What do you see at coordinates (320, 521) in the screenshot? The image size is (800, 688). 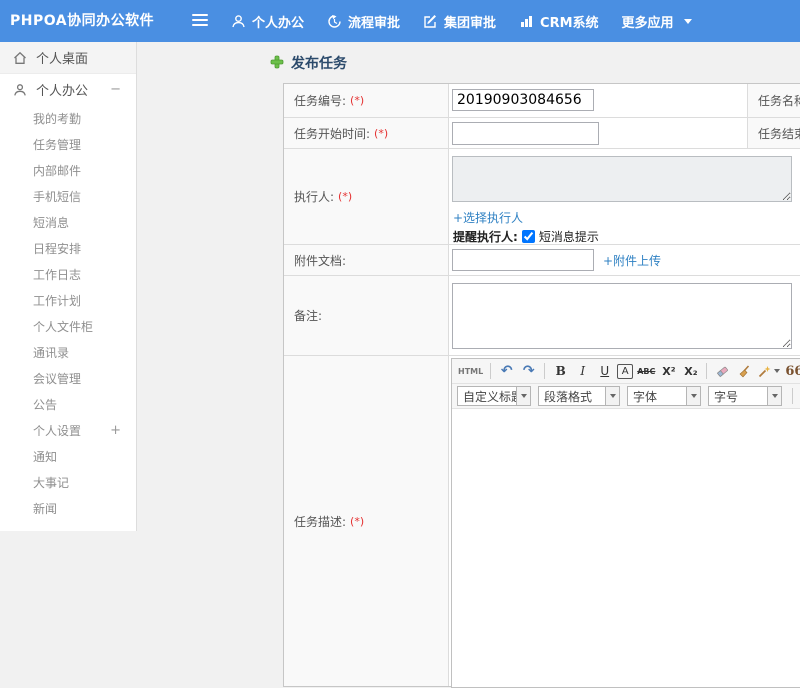 I see `label-text: 任务描述:` at bounding box center [320, 521].